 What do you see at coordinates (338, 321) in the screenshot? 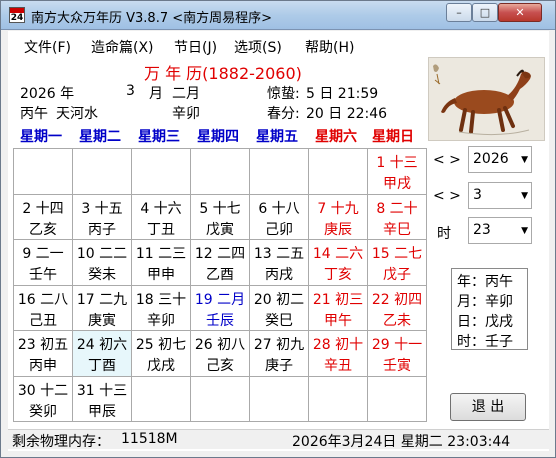
I see `day-ganzhi: 甲午` at bounding box center [338, 321].